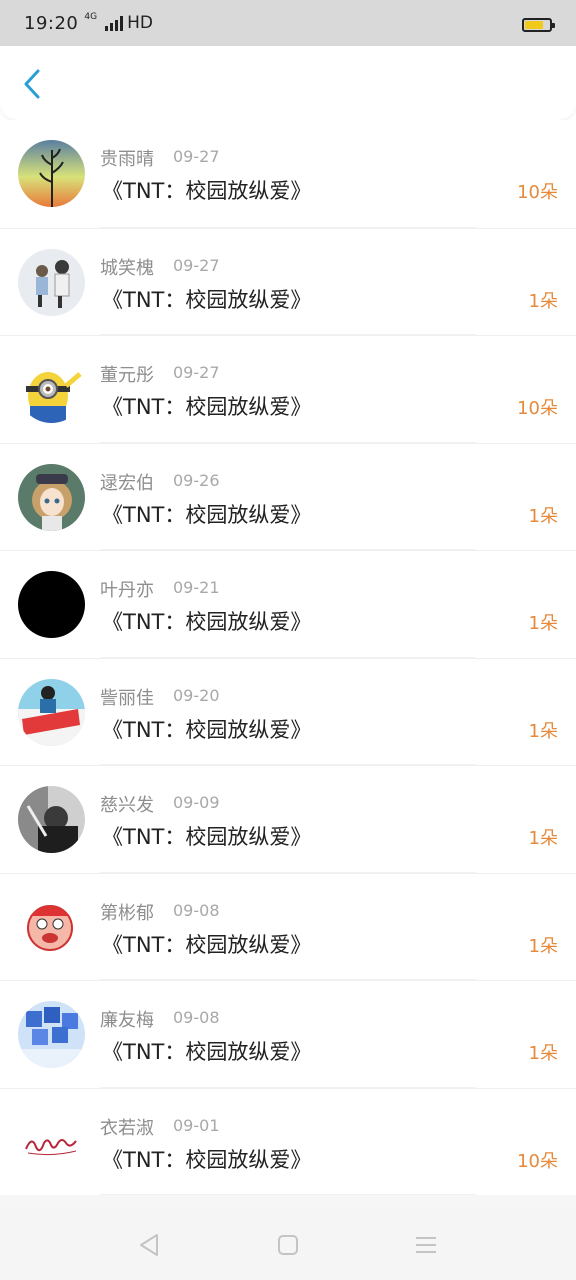 The width and height of the screenshot is (576, 1280). I want to click on user-name: 城笑槐, so click(127, 268).